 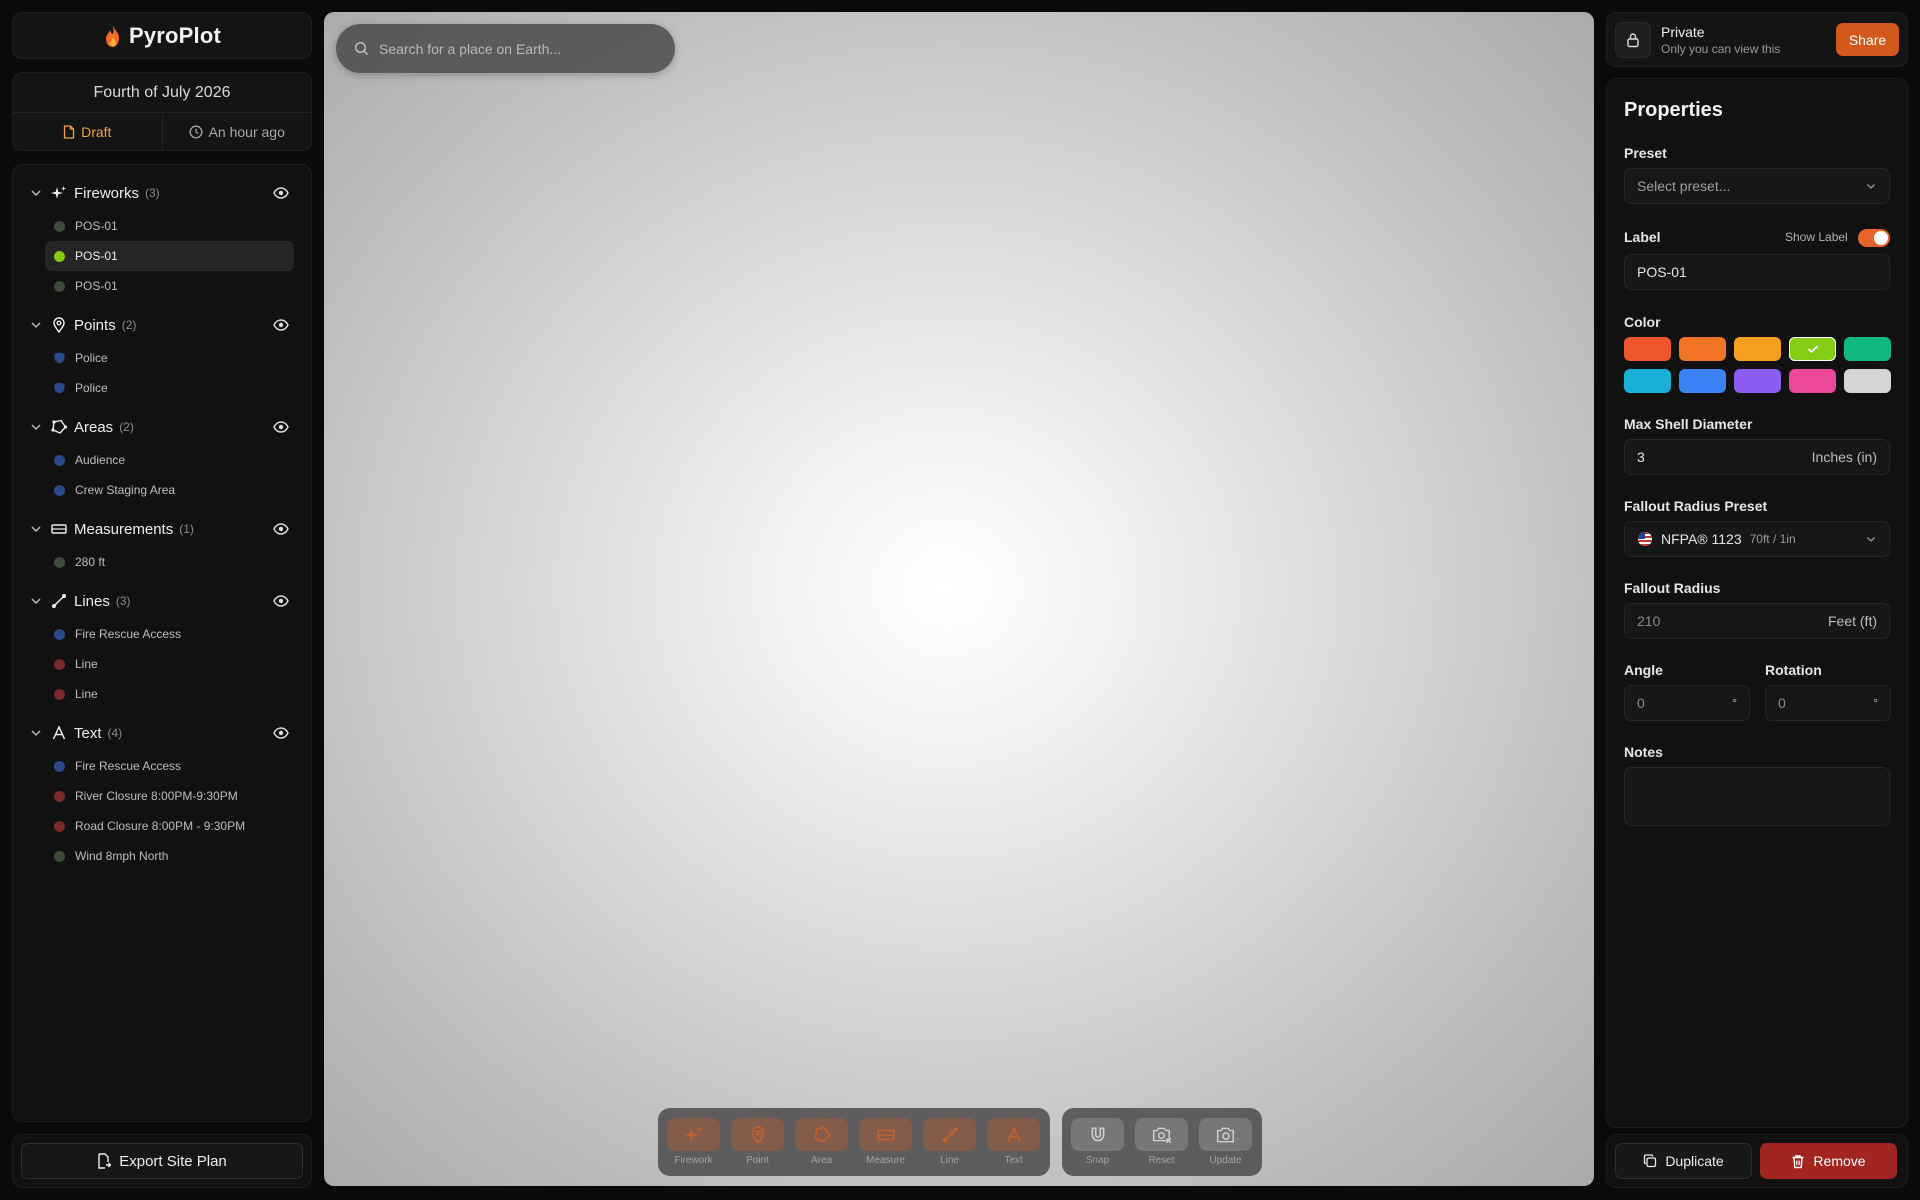 What do you see at coordinates (1645, 153) in the screenshot?
I see `preset-label: Preset` at bounding box center [1645, 153].